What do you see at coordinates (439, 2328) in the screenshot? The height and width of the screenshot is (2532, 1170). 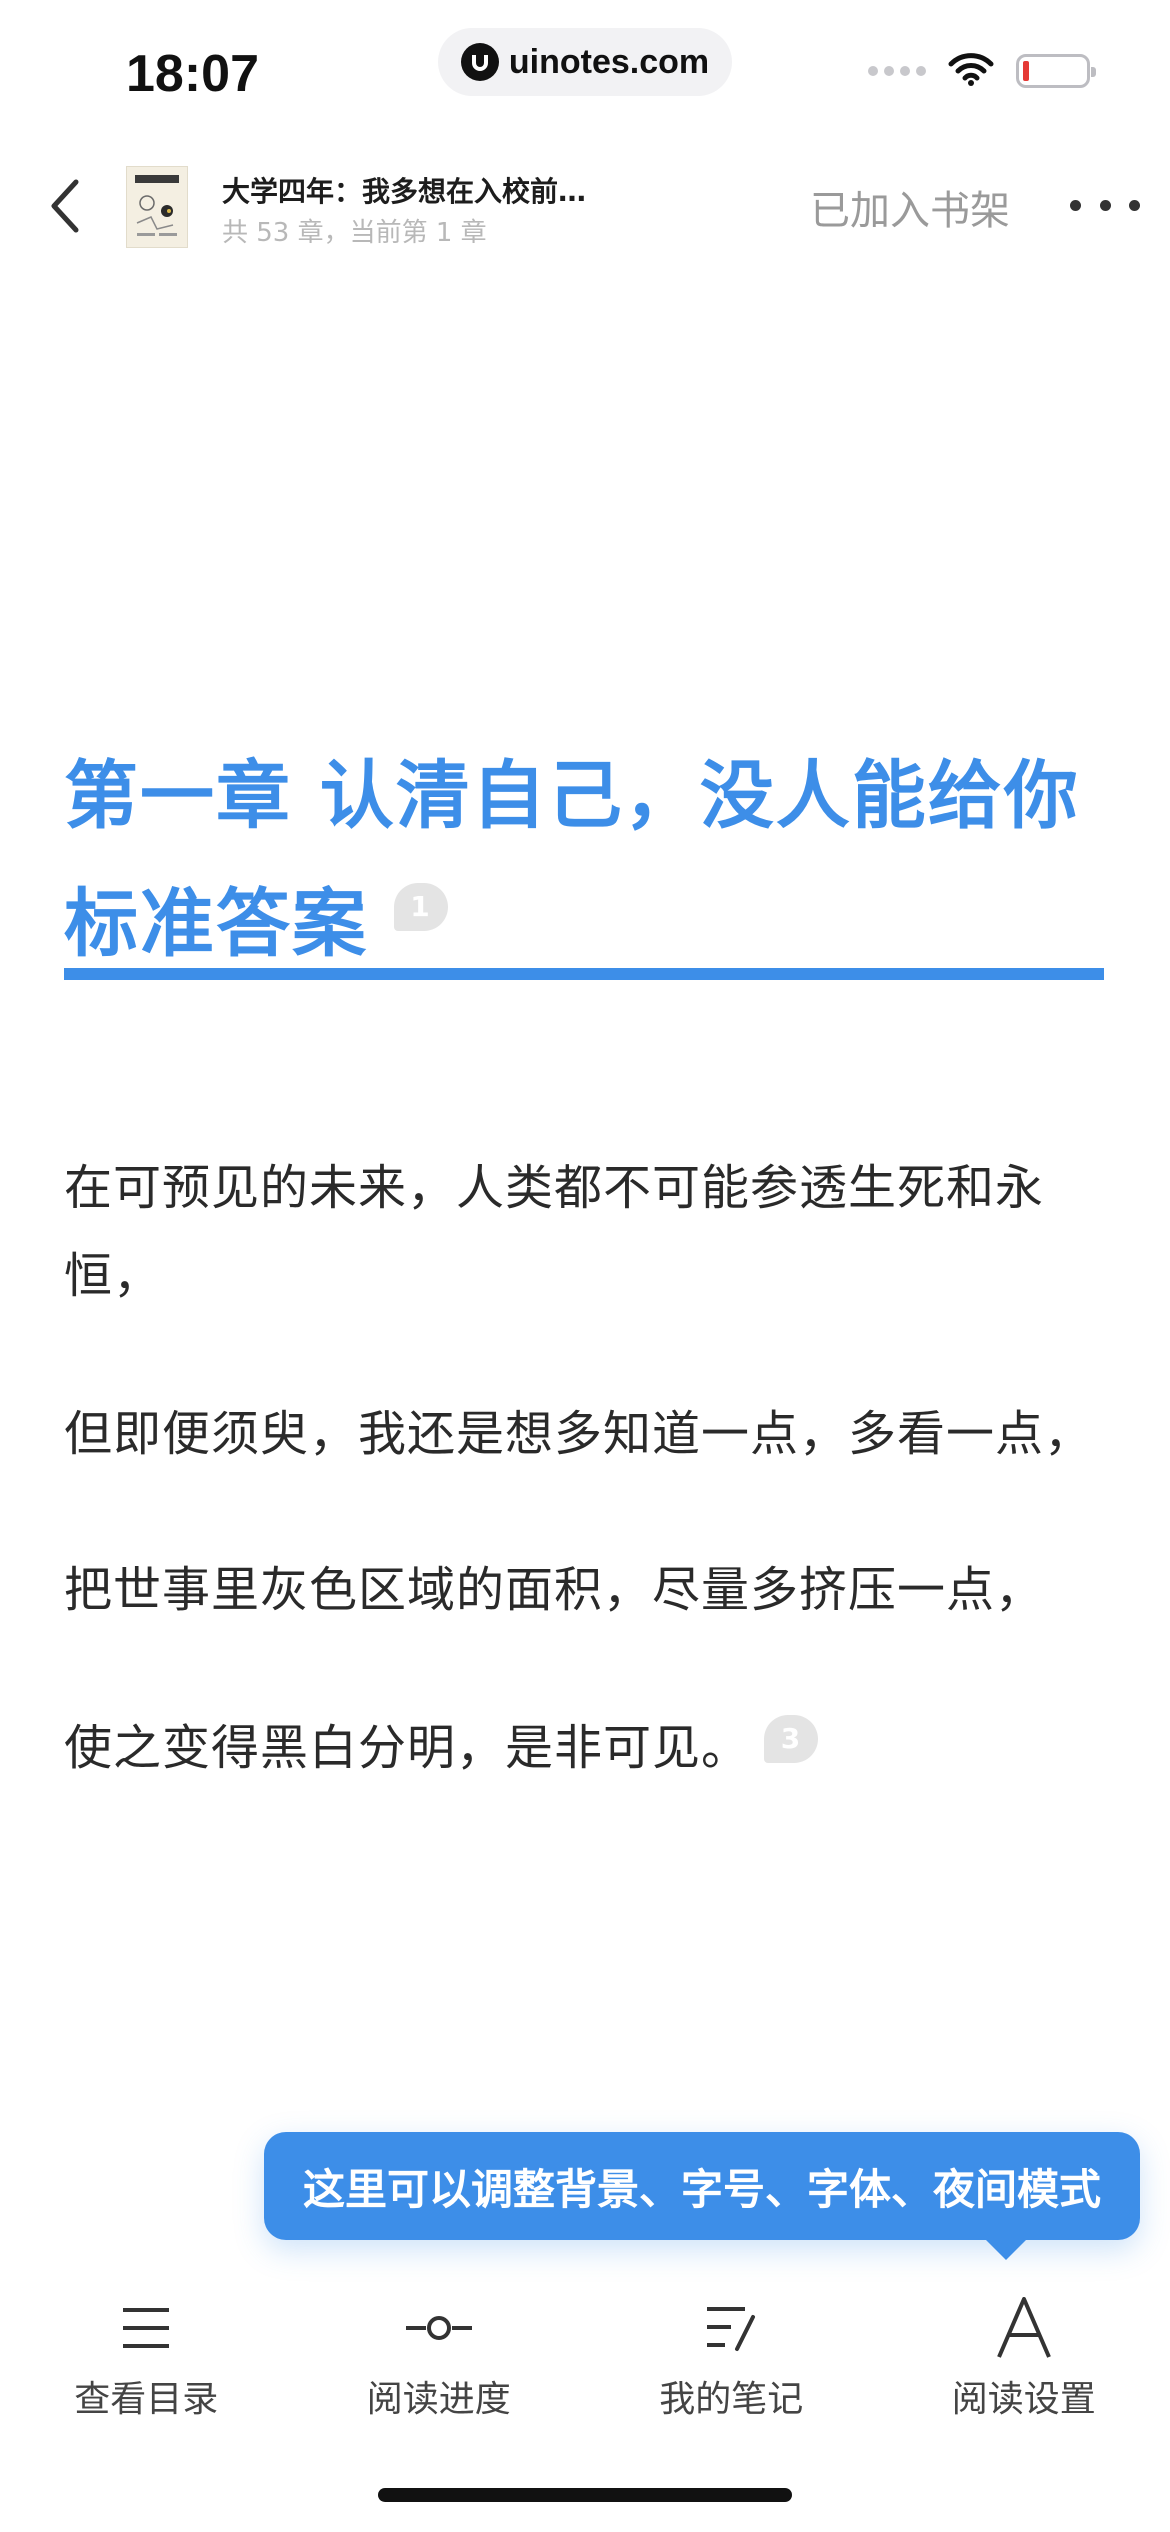 I see `progress-slider-icon` at bounding box center [439, 2328].